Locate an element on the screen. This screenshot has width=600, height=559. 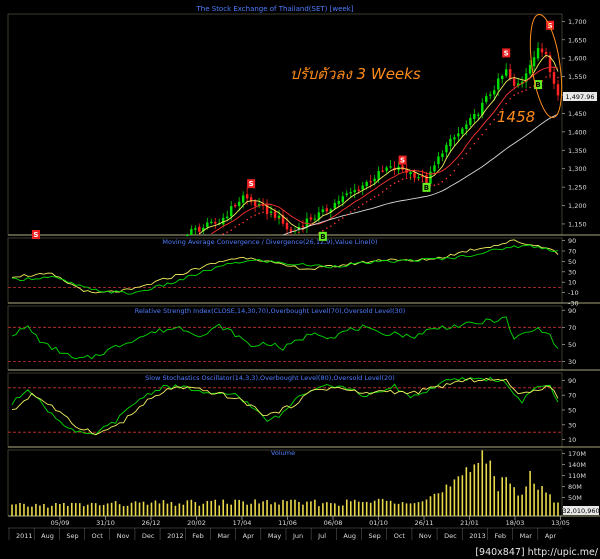
tick-label-rsi: 50 is located at coordinates (572, 345).